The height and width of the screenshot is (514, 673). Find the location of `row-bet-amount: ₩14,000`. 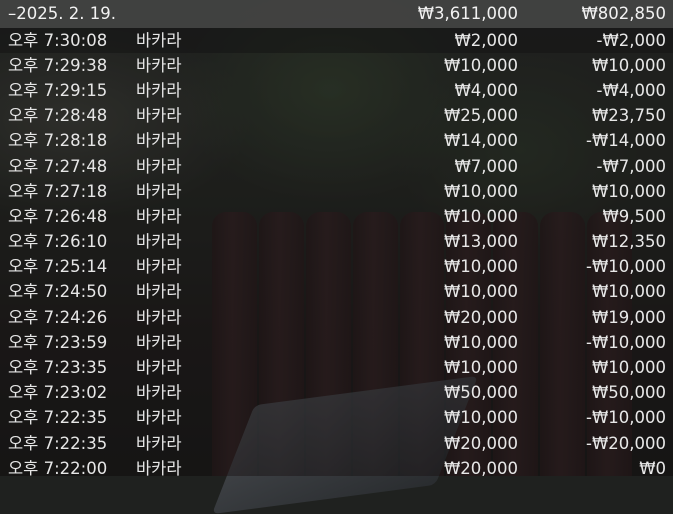

row-bet-amount: ₩14,000 is located at coordinates (480, 141).